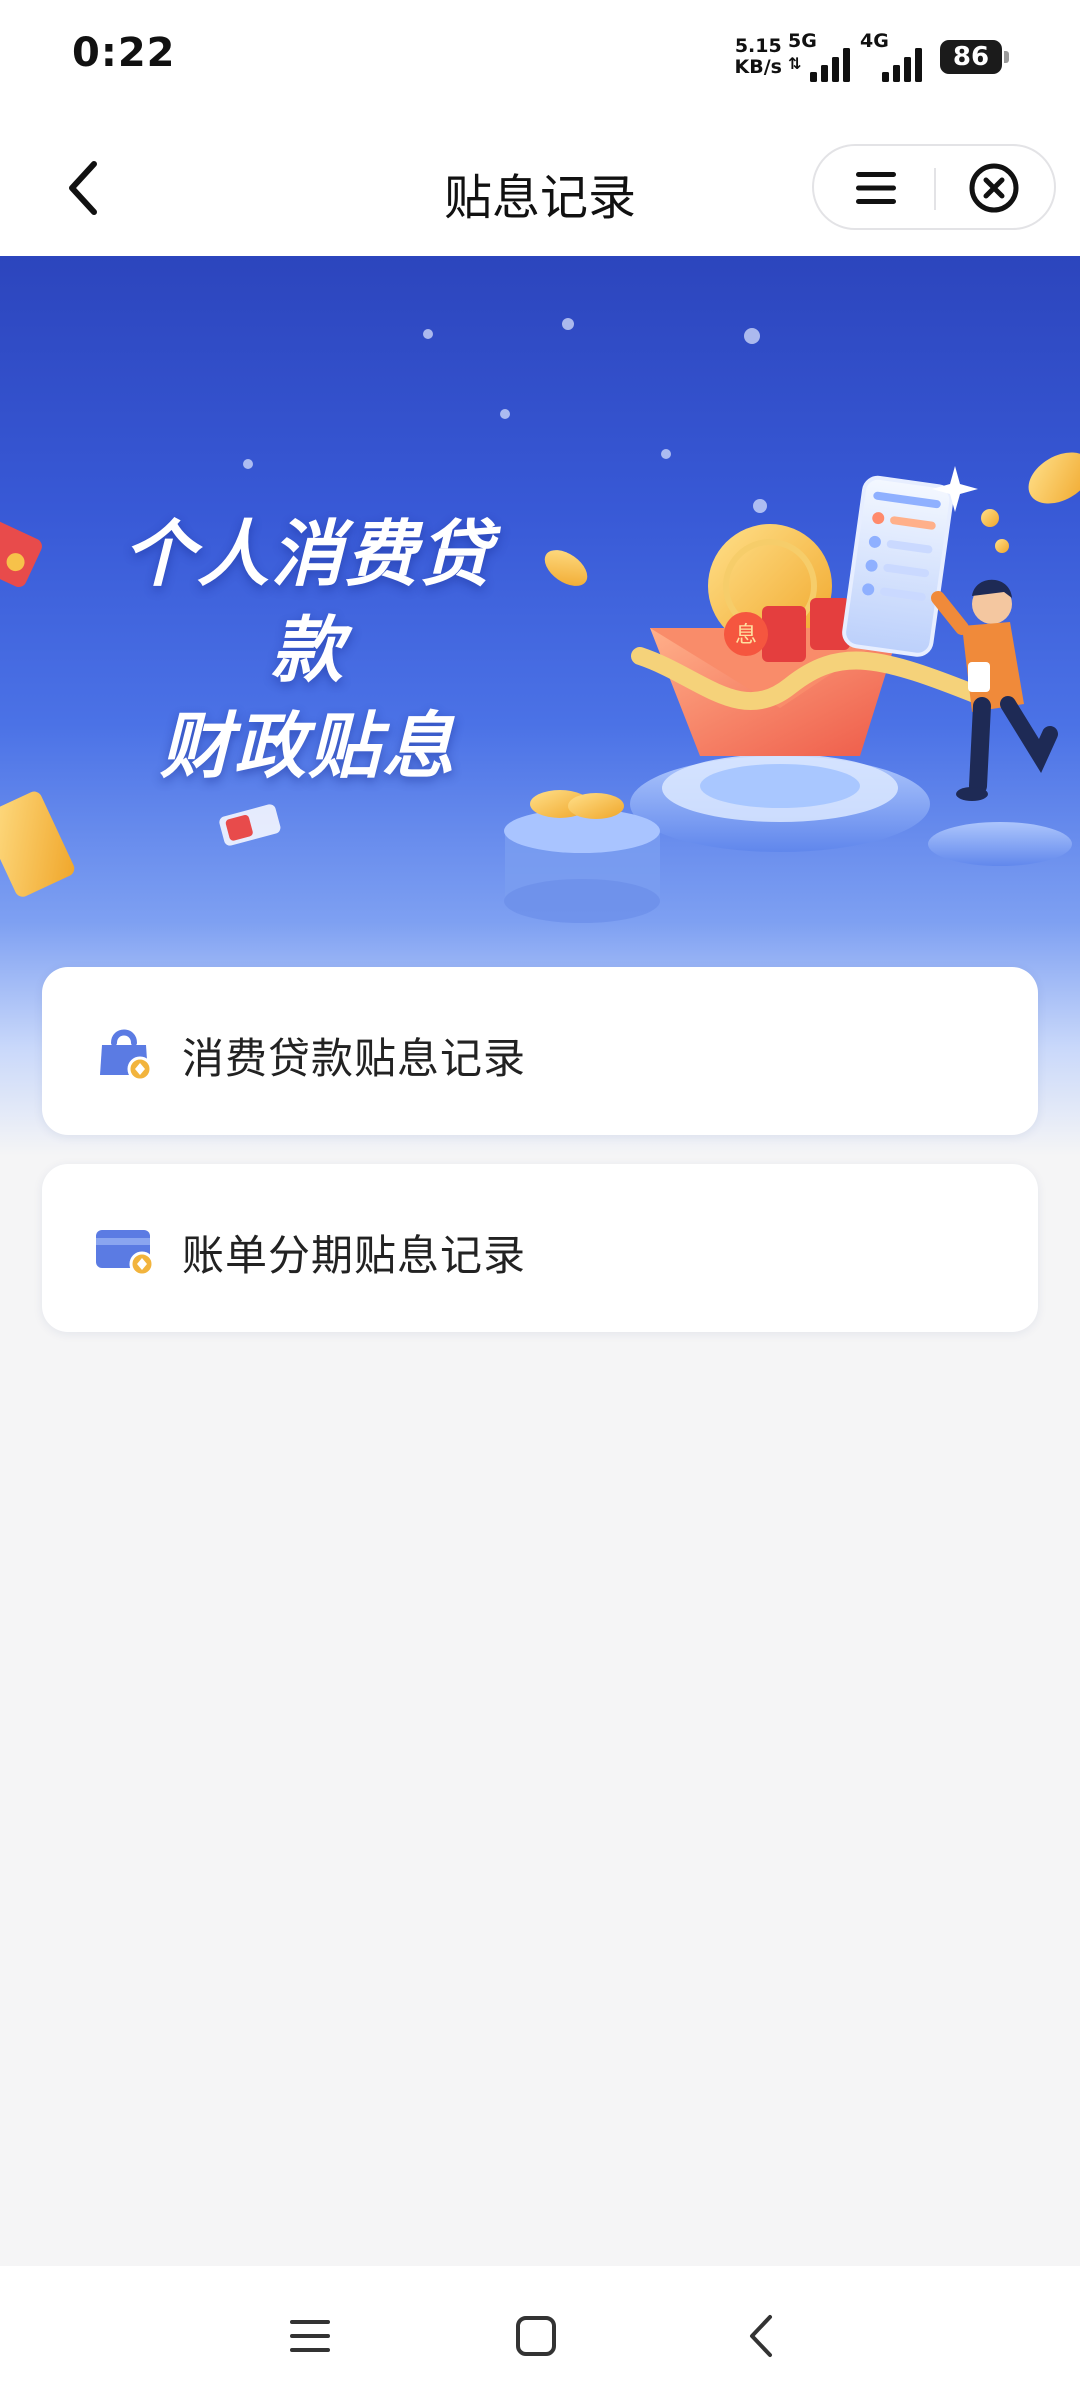 This screenshot has width=1080, height=2400. What do you see at coordinates (795, 63) in the screenshot?
I see `data-arrows-icon: ⇅` at bounding box center [795, 63].